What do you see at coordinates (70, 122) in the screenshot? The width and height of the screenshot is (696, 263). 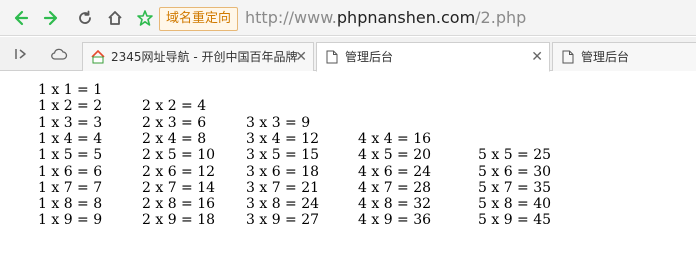 I see `table-cell: 1 x 3 = 3` at bounding box center [70, 122].